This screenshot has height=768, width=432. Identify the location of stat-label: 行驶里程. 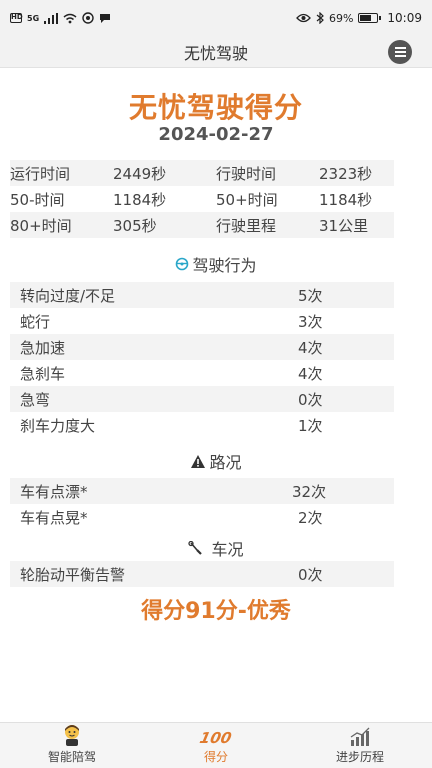
(246, 225).